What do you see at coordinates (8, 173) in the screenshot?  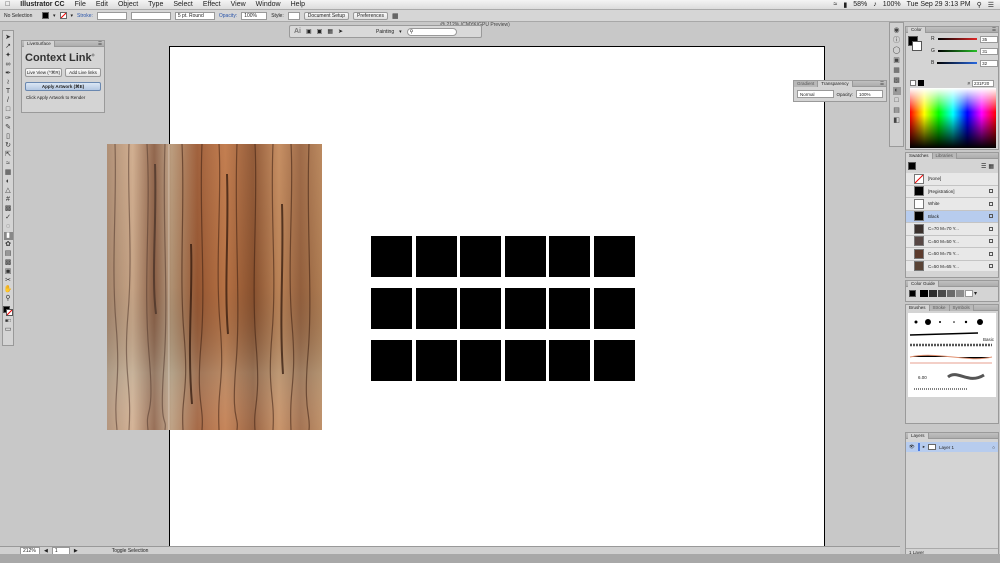 I see `free-transform-tool-icon: ▦` at bounding box center [8, 173].